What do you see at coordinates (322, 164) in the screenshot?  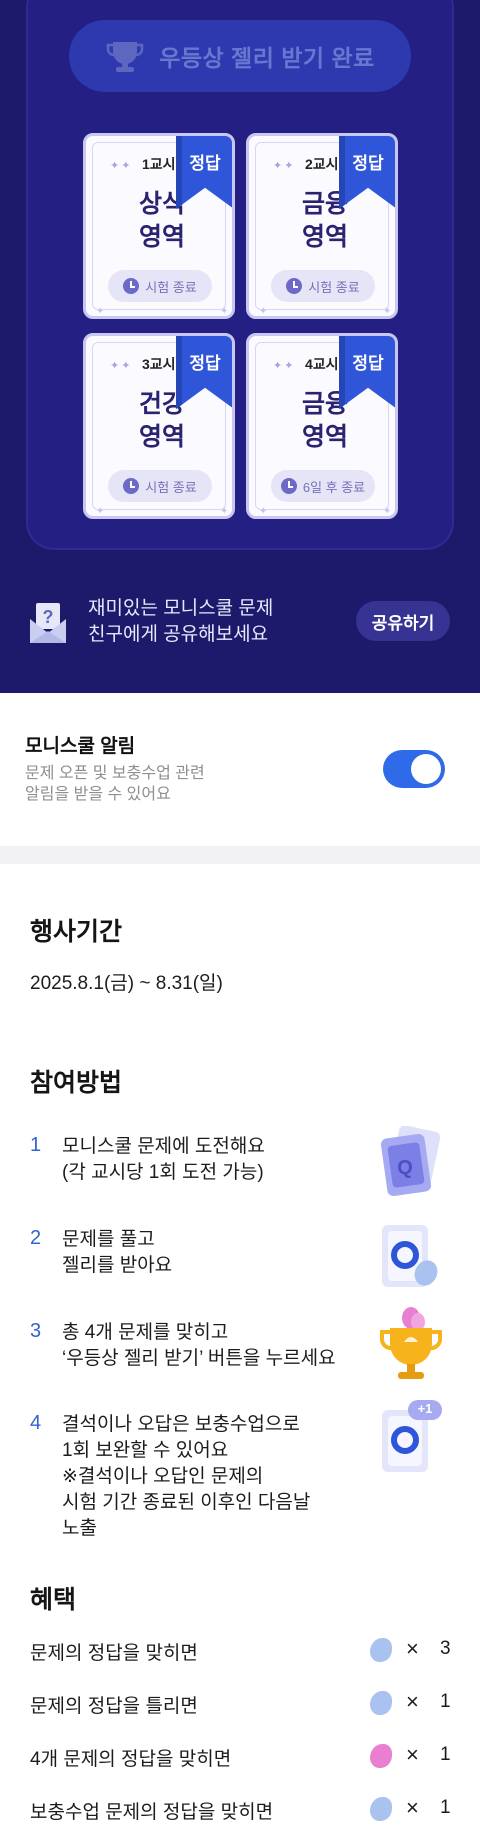 I see `card-period: 2교시` at bounding box center [322, 164].